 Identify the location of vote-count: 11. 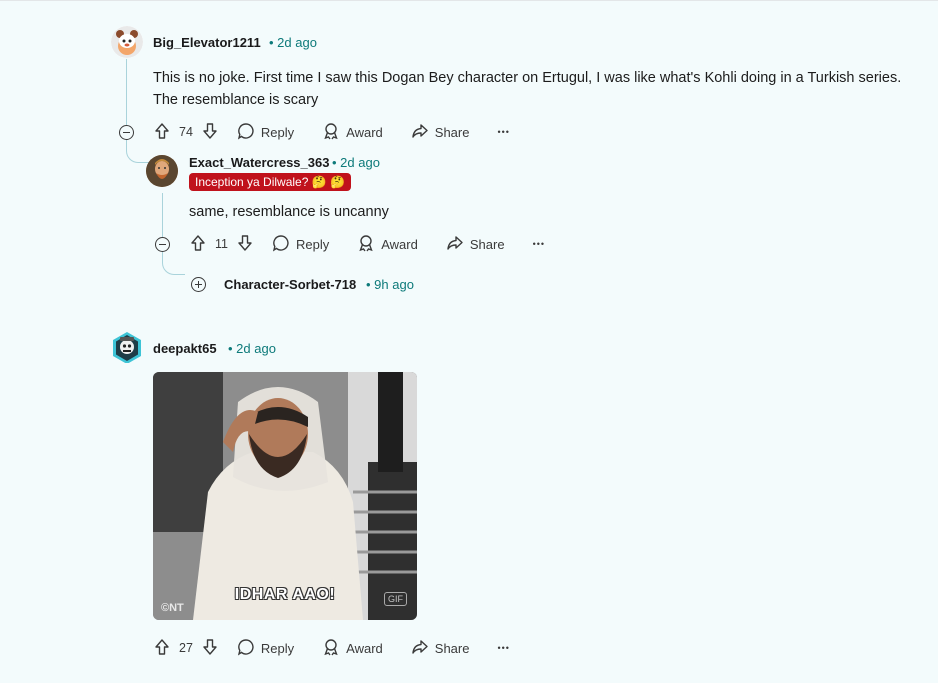
(221, 244).